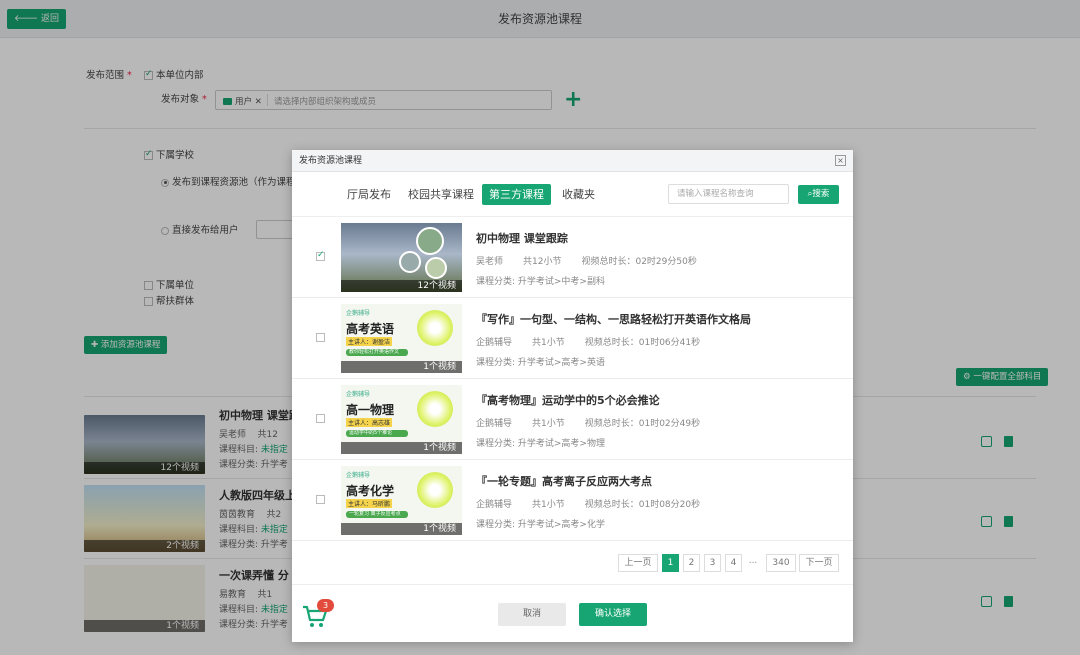 This screenshot has height=655, width=1080. Describe the element at coordinates (532, 614) in the screenshot. I see `cancel-button: 取消` at that location.